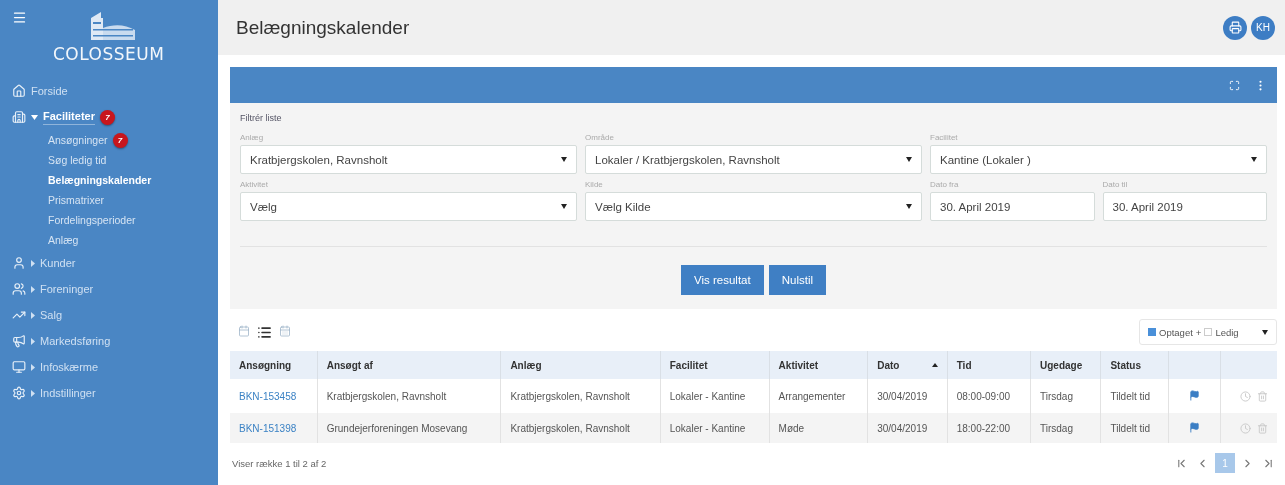  I want to click on settings-icon, so click(19, 393).